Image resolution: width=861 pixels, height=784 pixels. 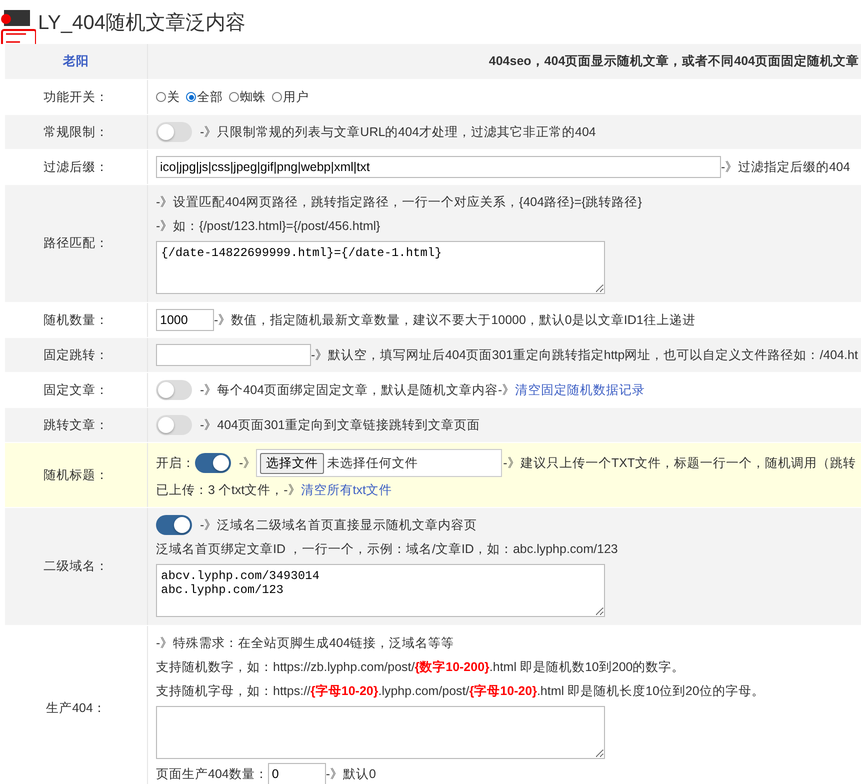 I want to click on description-text: -》404页面301重定向到文章链接跳转到文章页面, so click(x=340, y=425).